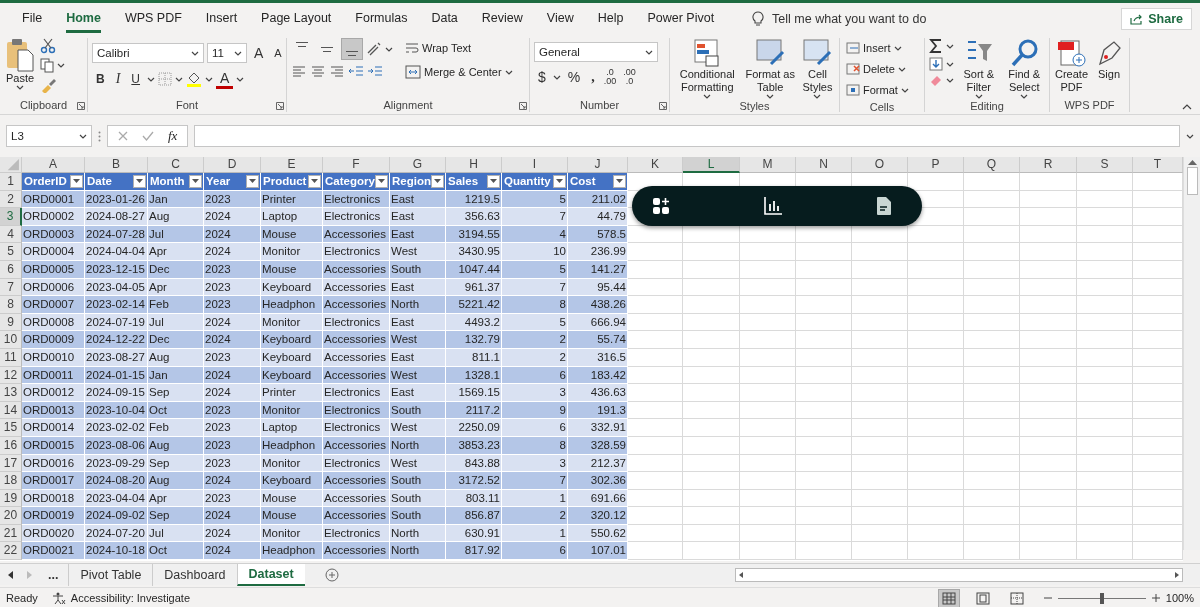 This screenshot has height=607, width=1200. What do you see at coordinates (173, 136) in the screenshot?
I see `insert-function-button: fx` at bounding box center [173, 136].